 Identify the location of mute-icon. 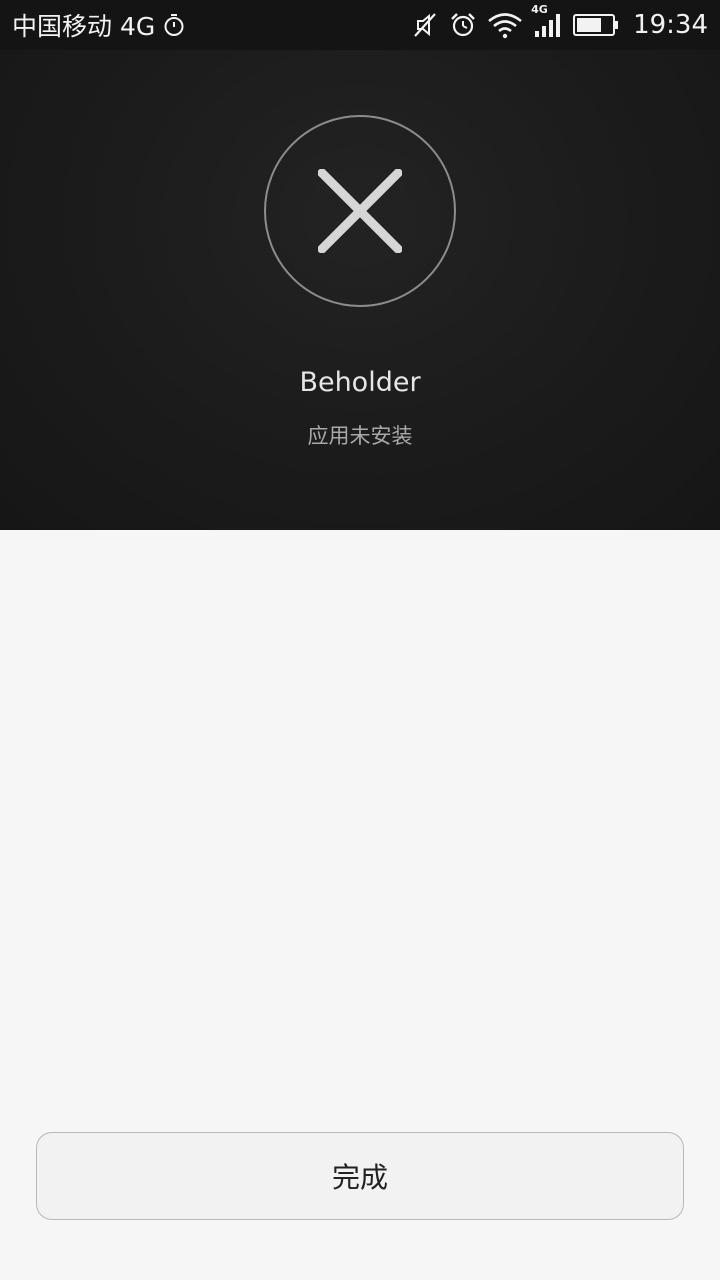
(425, 25).